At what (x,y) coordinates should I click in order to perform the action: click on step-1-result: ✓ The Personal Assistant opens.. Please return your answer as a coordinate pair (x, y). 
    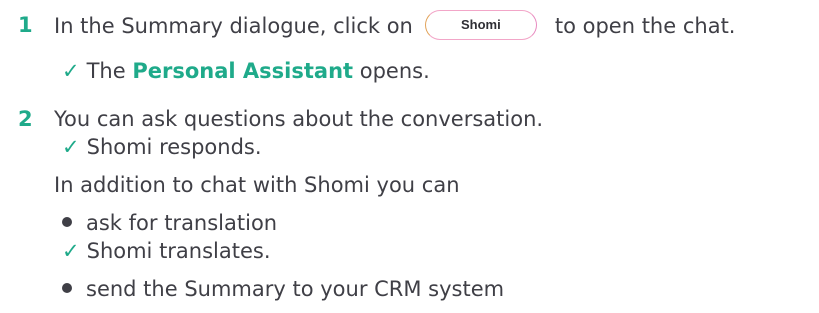
    Looking at the image, I should click on (246, 71).